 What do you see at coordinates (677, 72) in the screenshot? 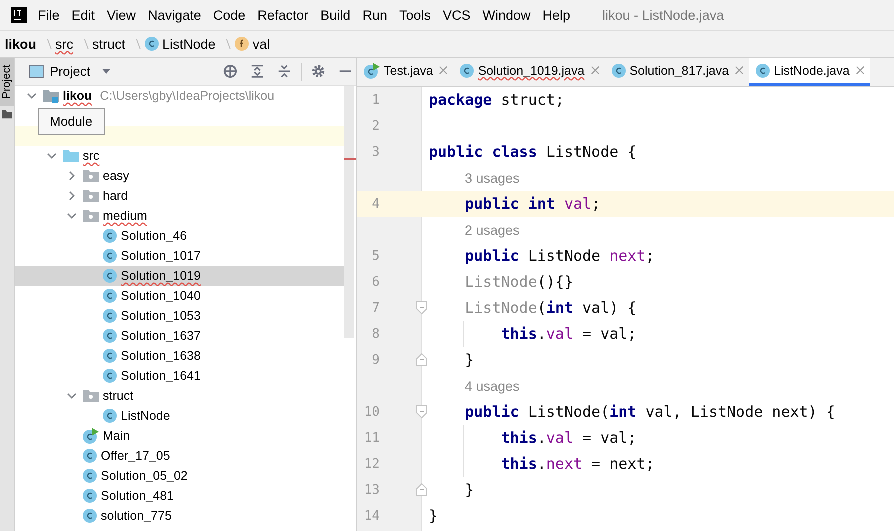
I see `editor-tab: Solution_817.java` at bounding box center [677, 72].